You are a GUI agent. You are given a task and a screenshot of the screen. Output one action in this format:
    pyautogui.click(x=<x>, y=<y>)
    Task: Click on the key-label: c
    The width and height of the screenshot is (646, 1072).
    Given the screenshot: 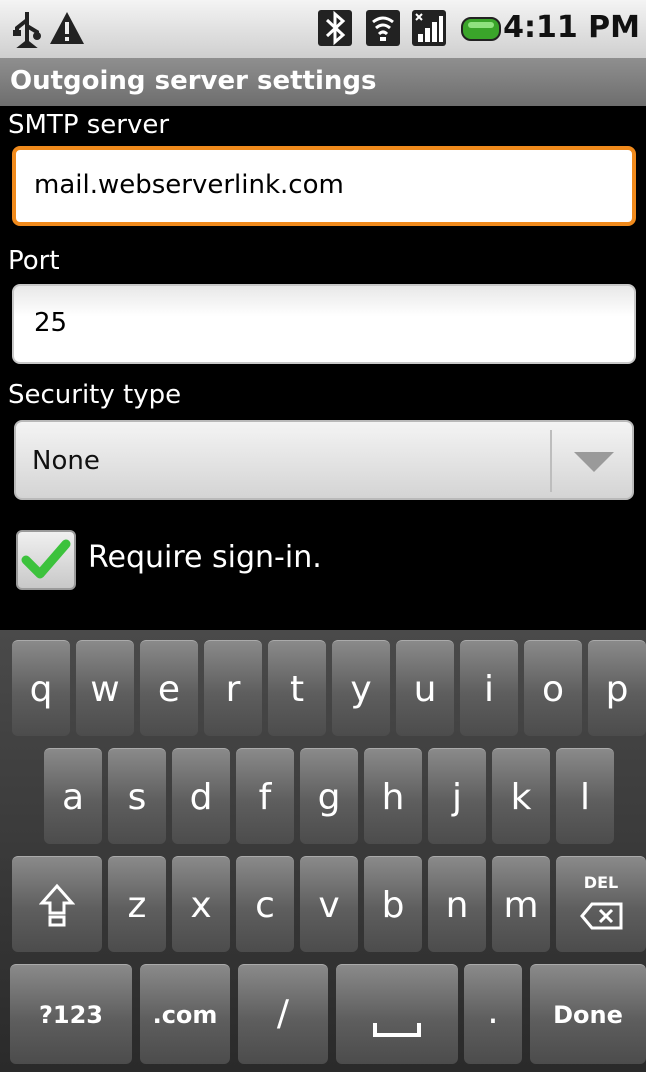 What is the action you would take?
    pyautogui.click(x=265, y=905)
    